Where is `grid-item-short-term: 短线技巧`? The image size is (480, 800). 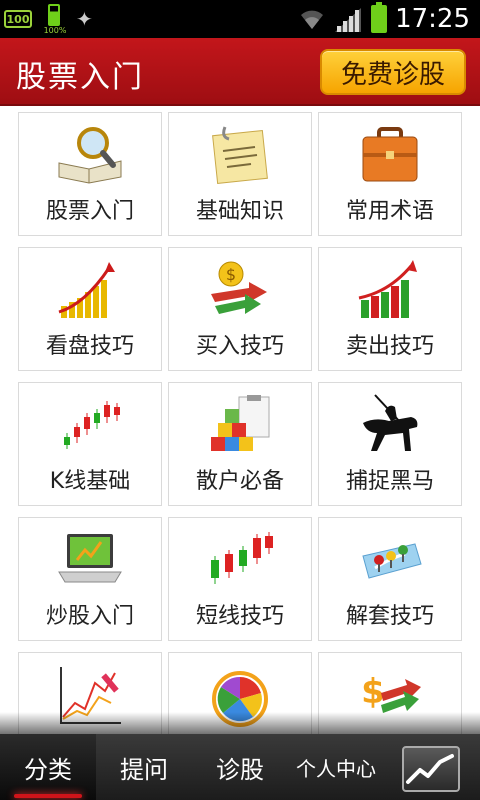
grid-item-short-term: 短线技巧 is located at coordinates (240, 579).